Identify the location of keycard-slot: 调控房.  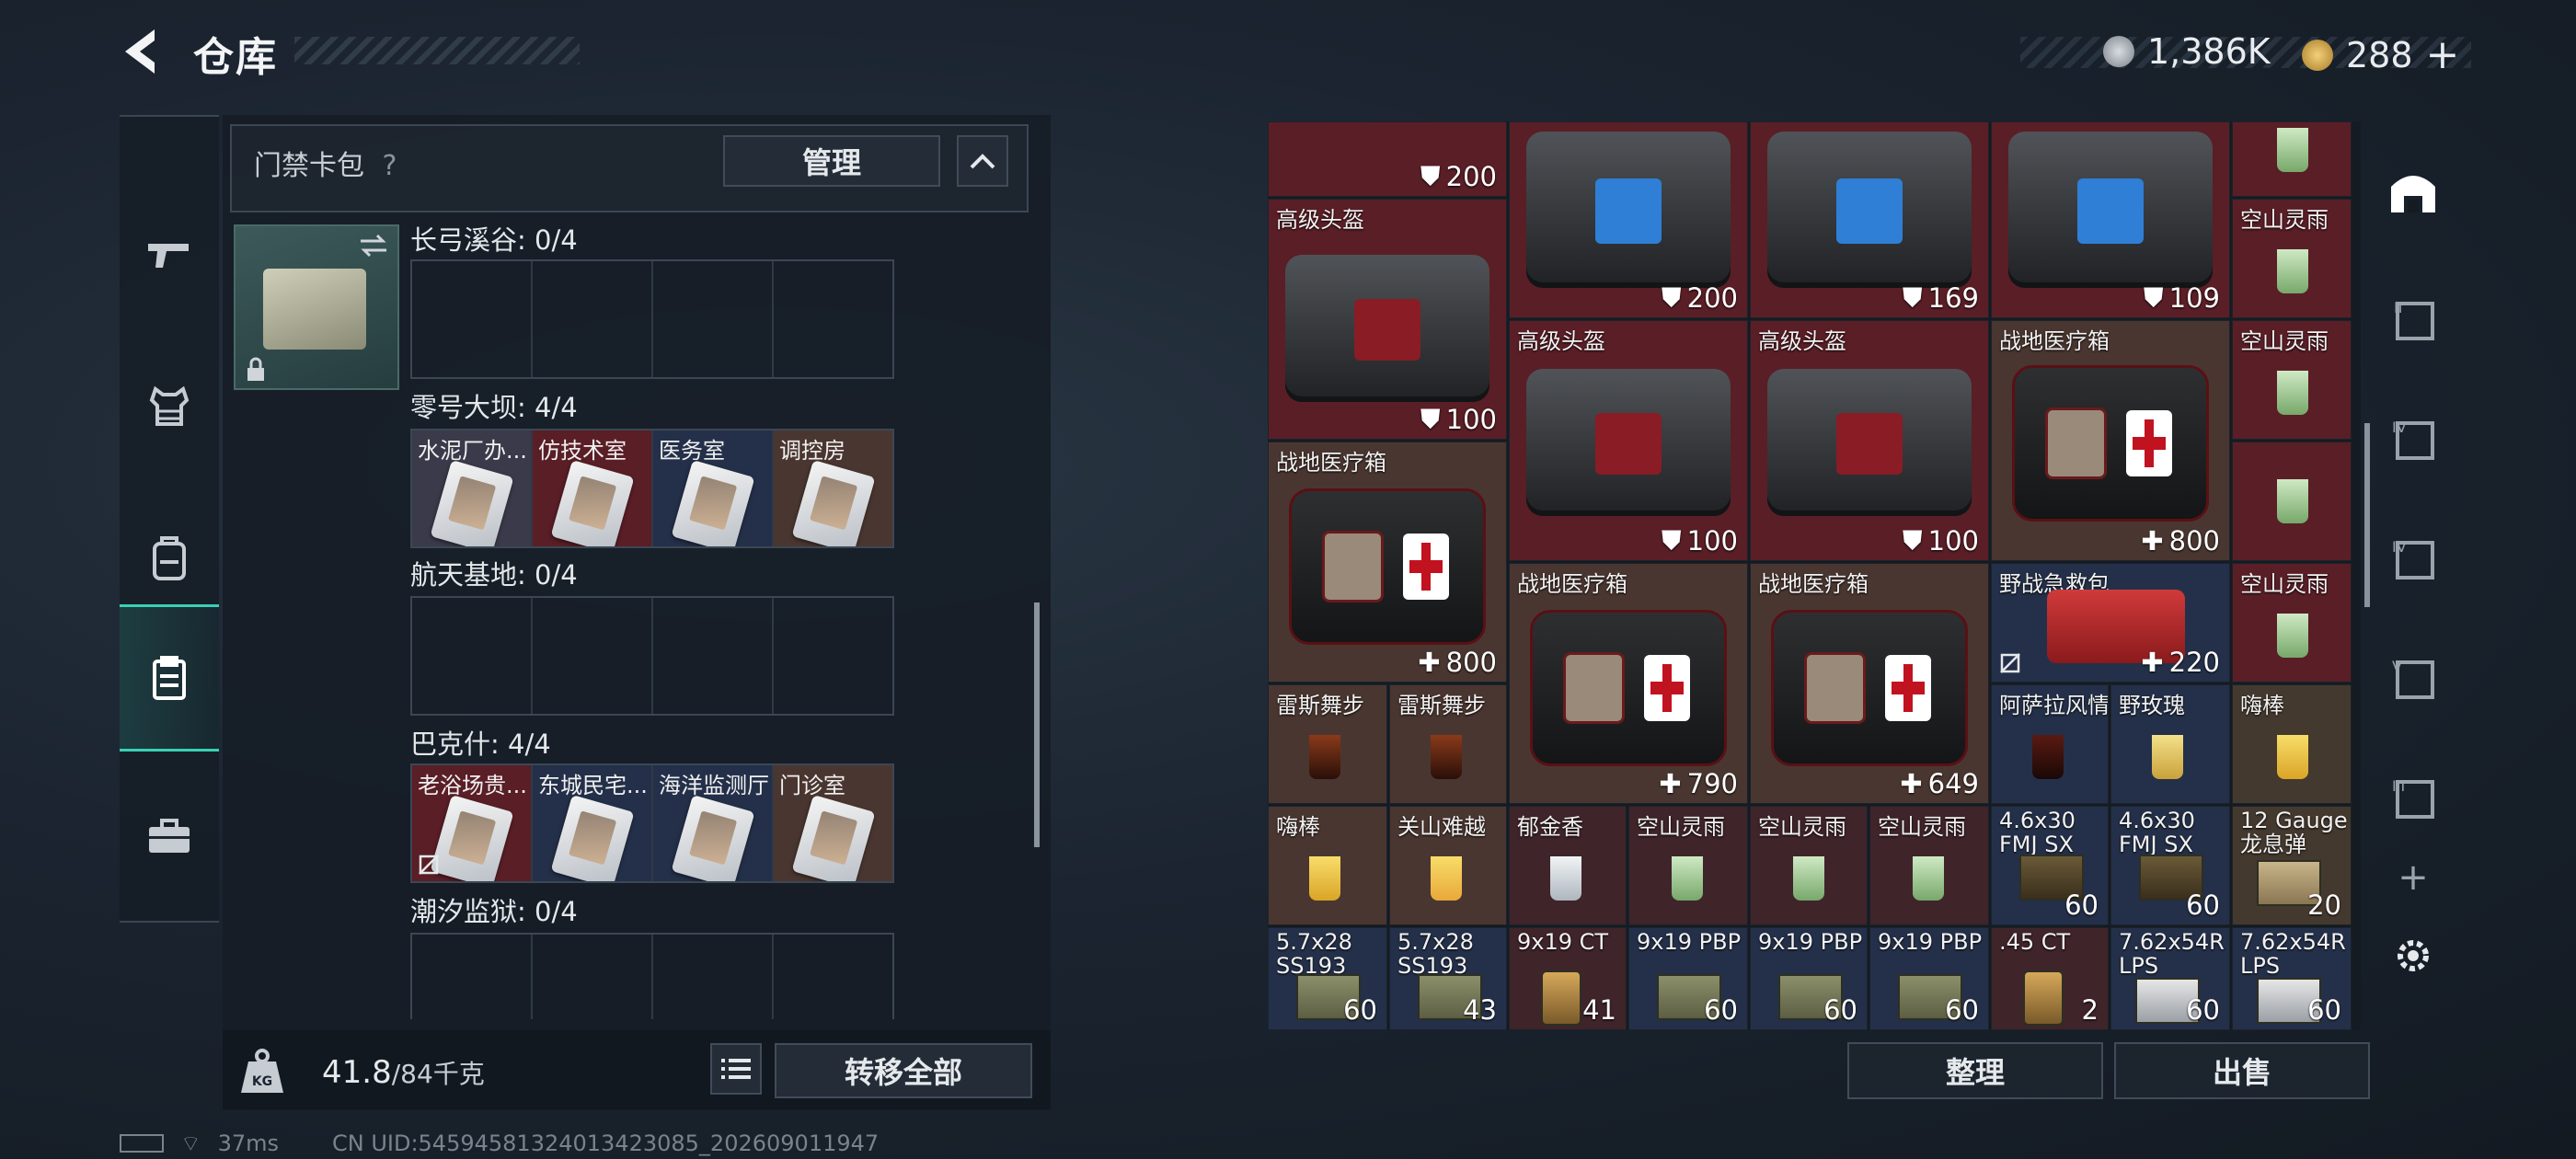
(833, 488).